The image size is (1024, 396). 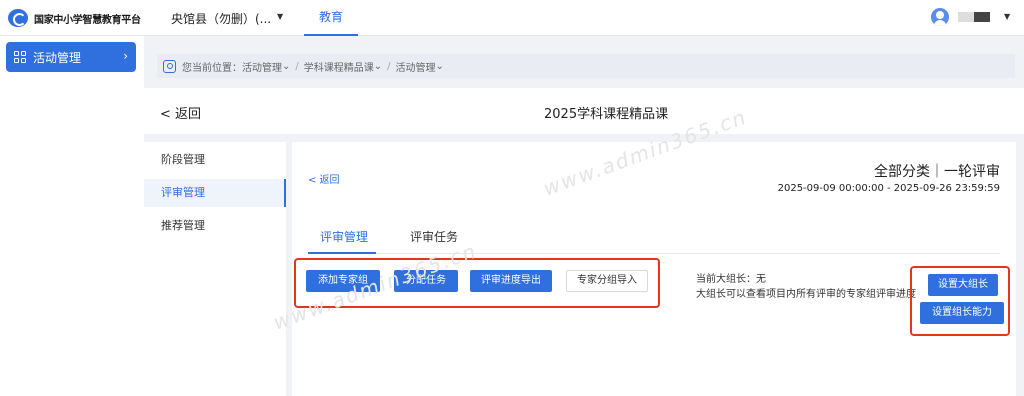 I want to click on tab-bar: 评审管理 评审任务, so click(x=654, y=238).